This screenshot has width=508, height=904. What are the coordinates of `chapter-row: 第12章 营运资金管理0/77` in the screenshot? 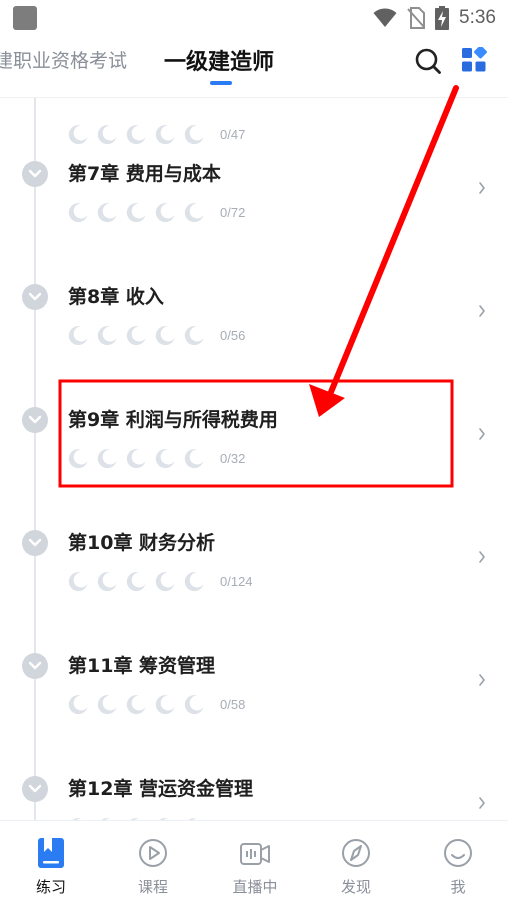 It's located at (254, 798).